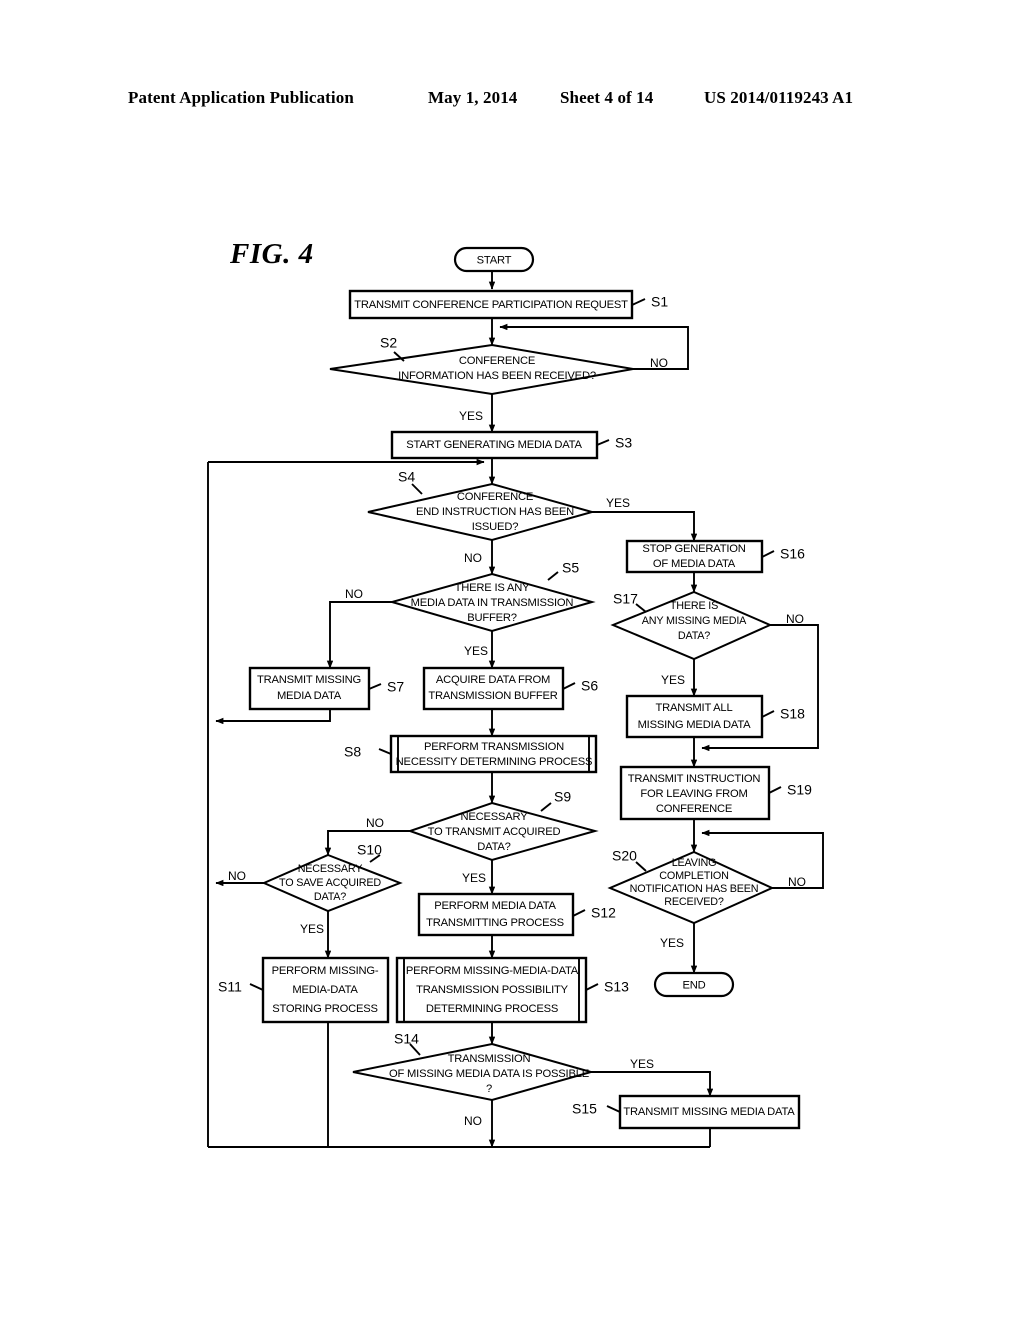 This screenshot has height=1320, width=1024. What do you see at coordinates (473, 558) in the screenshot?
I see `node-s4-no-label: NO` at bounding box center [473, 558].